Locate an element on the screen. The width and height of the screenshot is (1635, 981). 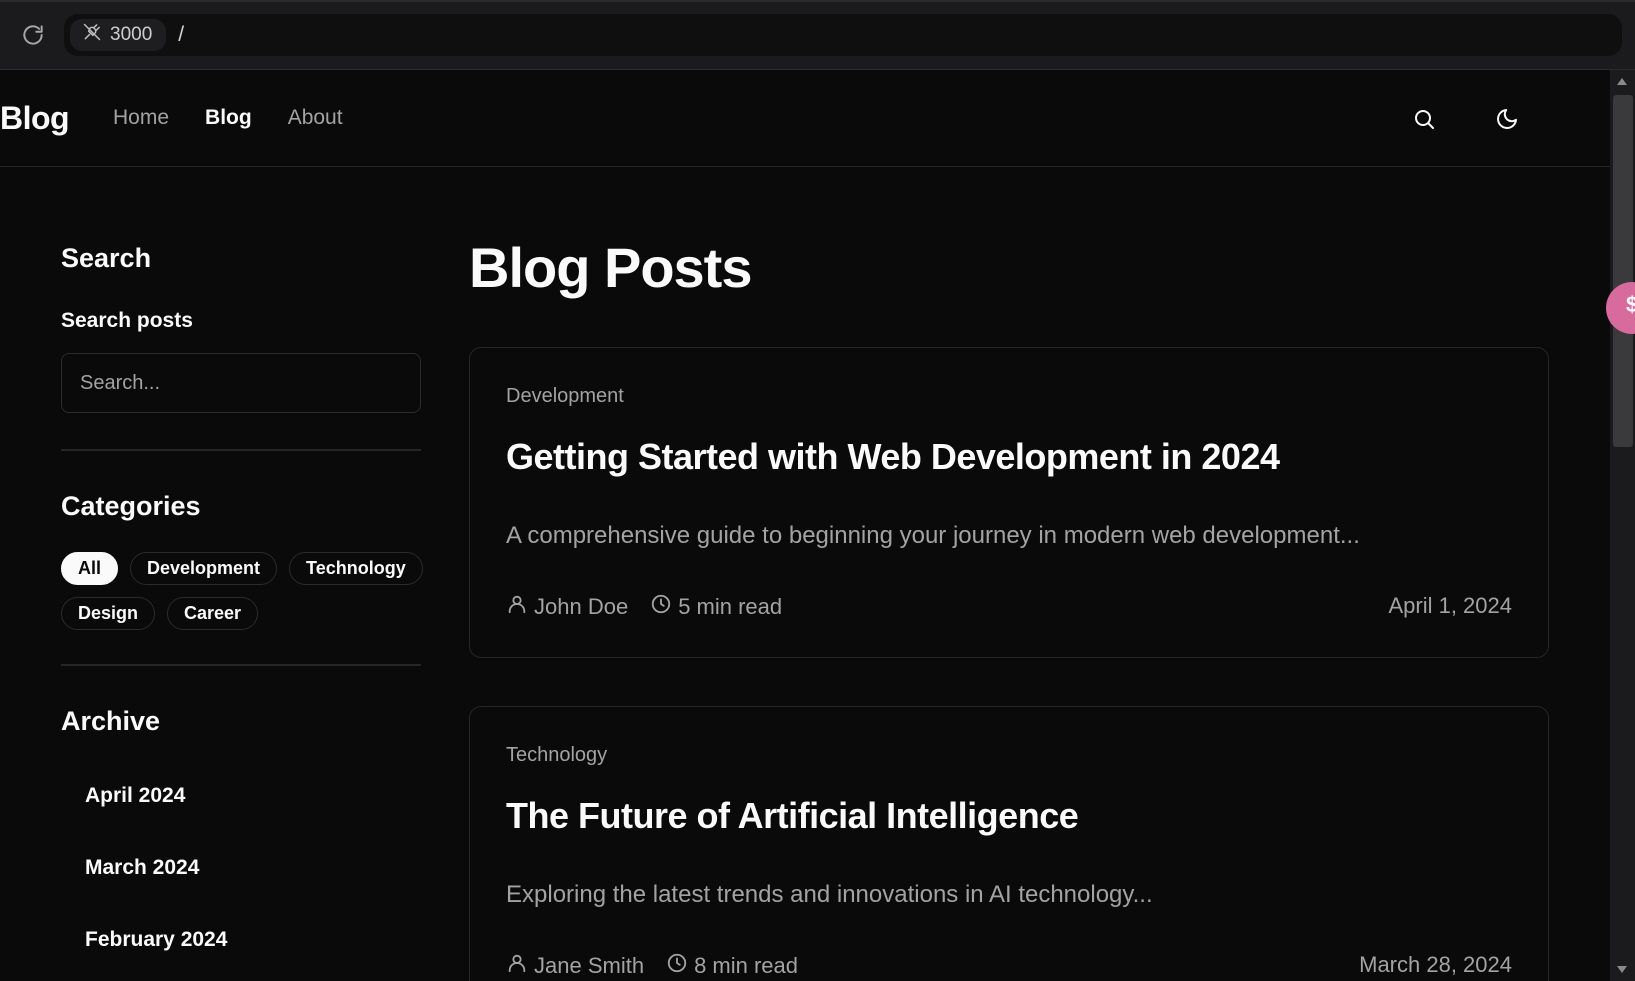
category-chip-development: Development is located at coordinates (204, 568).